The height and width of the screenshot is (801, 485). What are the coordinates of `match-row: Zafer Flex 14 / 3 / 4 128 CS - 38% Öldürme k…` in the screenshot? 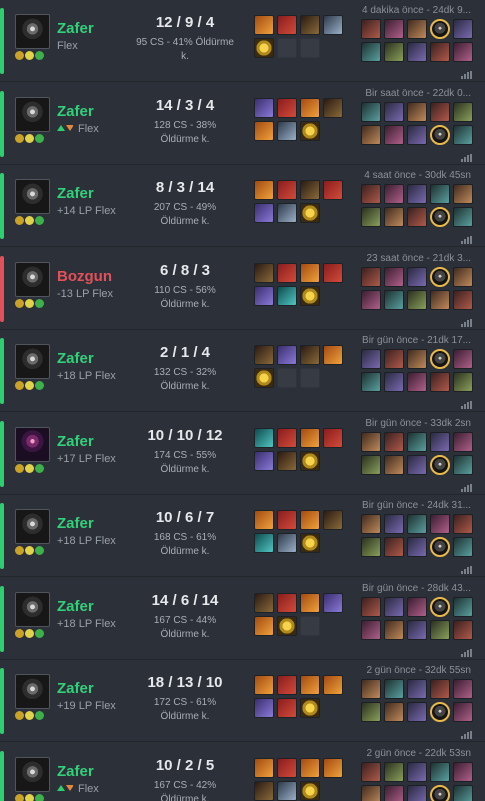 It's located at (242, 124).